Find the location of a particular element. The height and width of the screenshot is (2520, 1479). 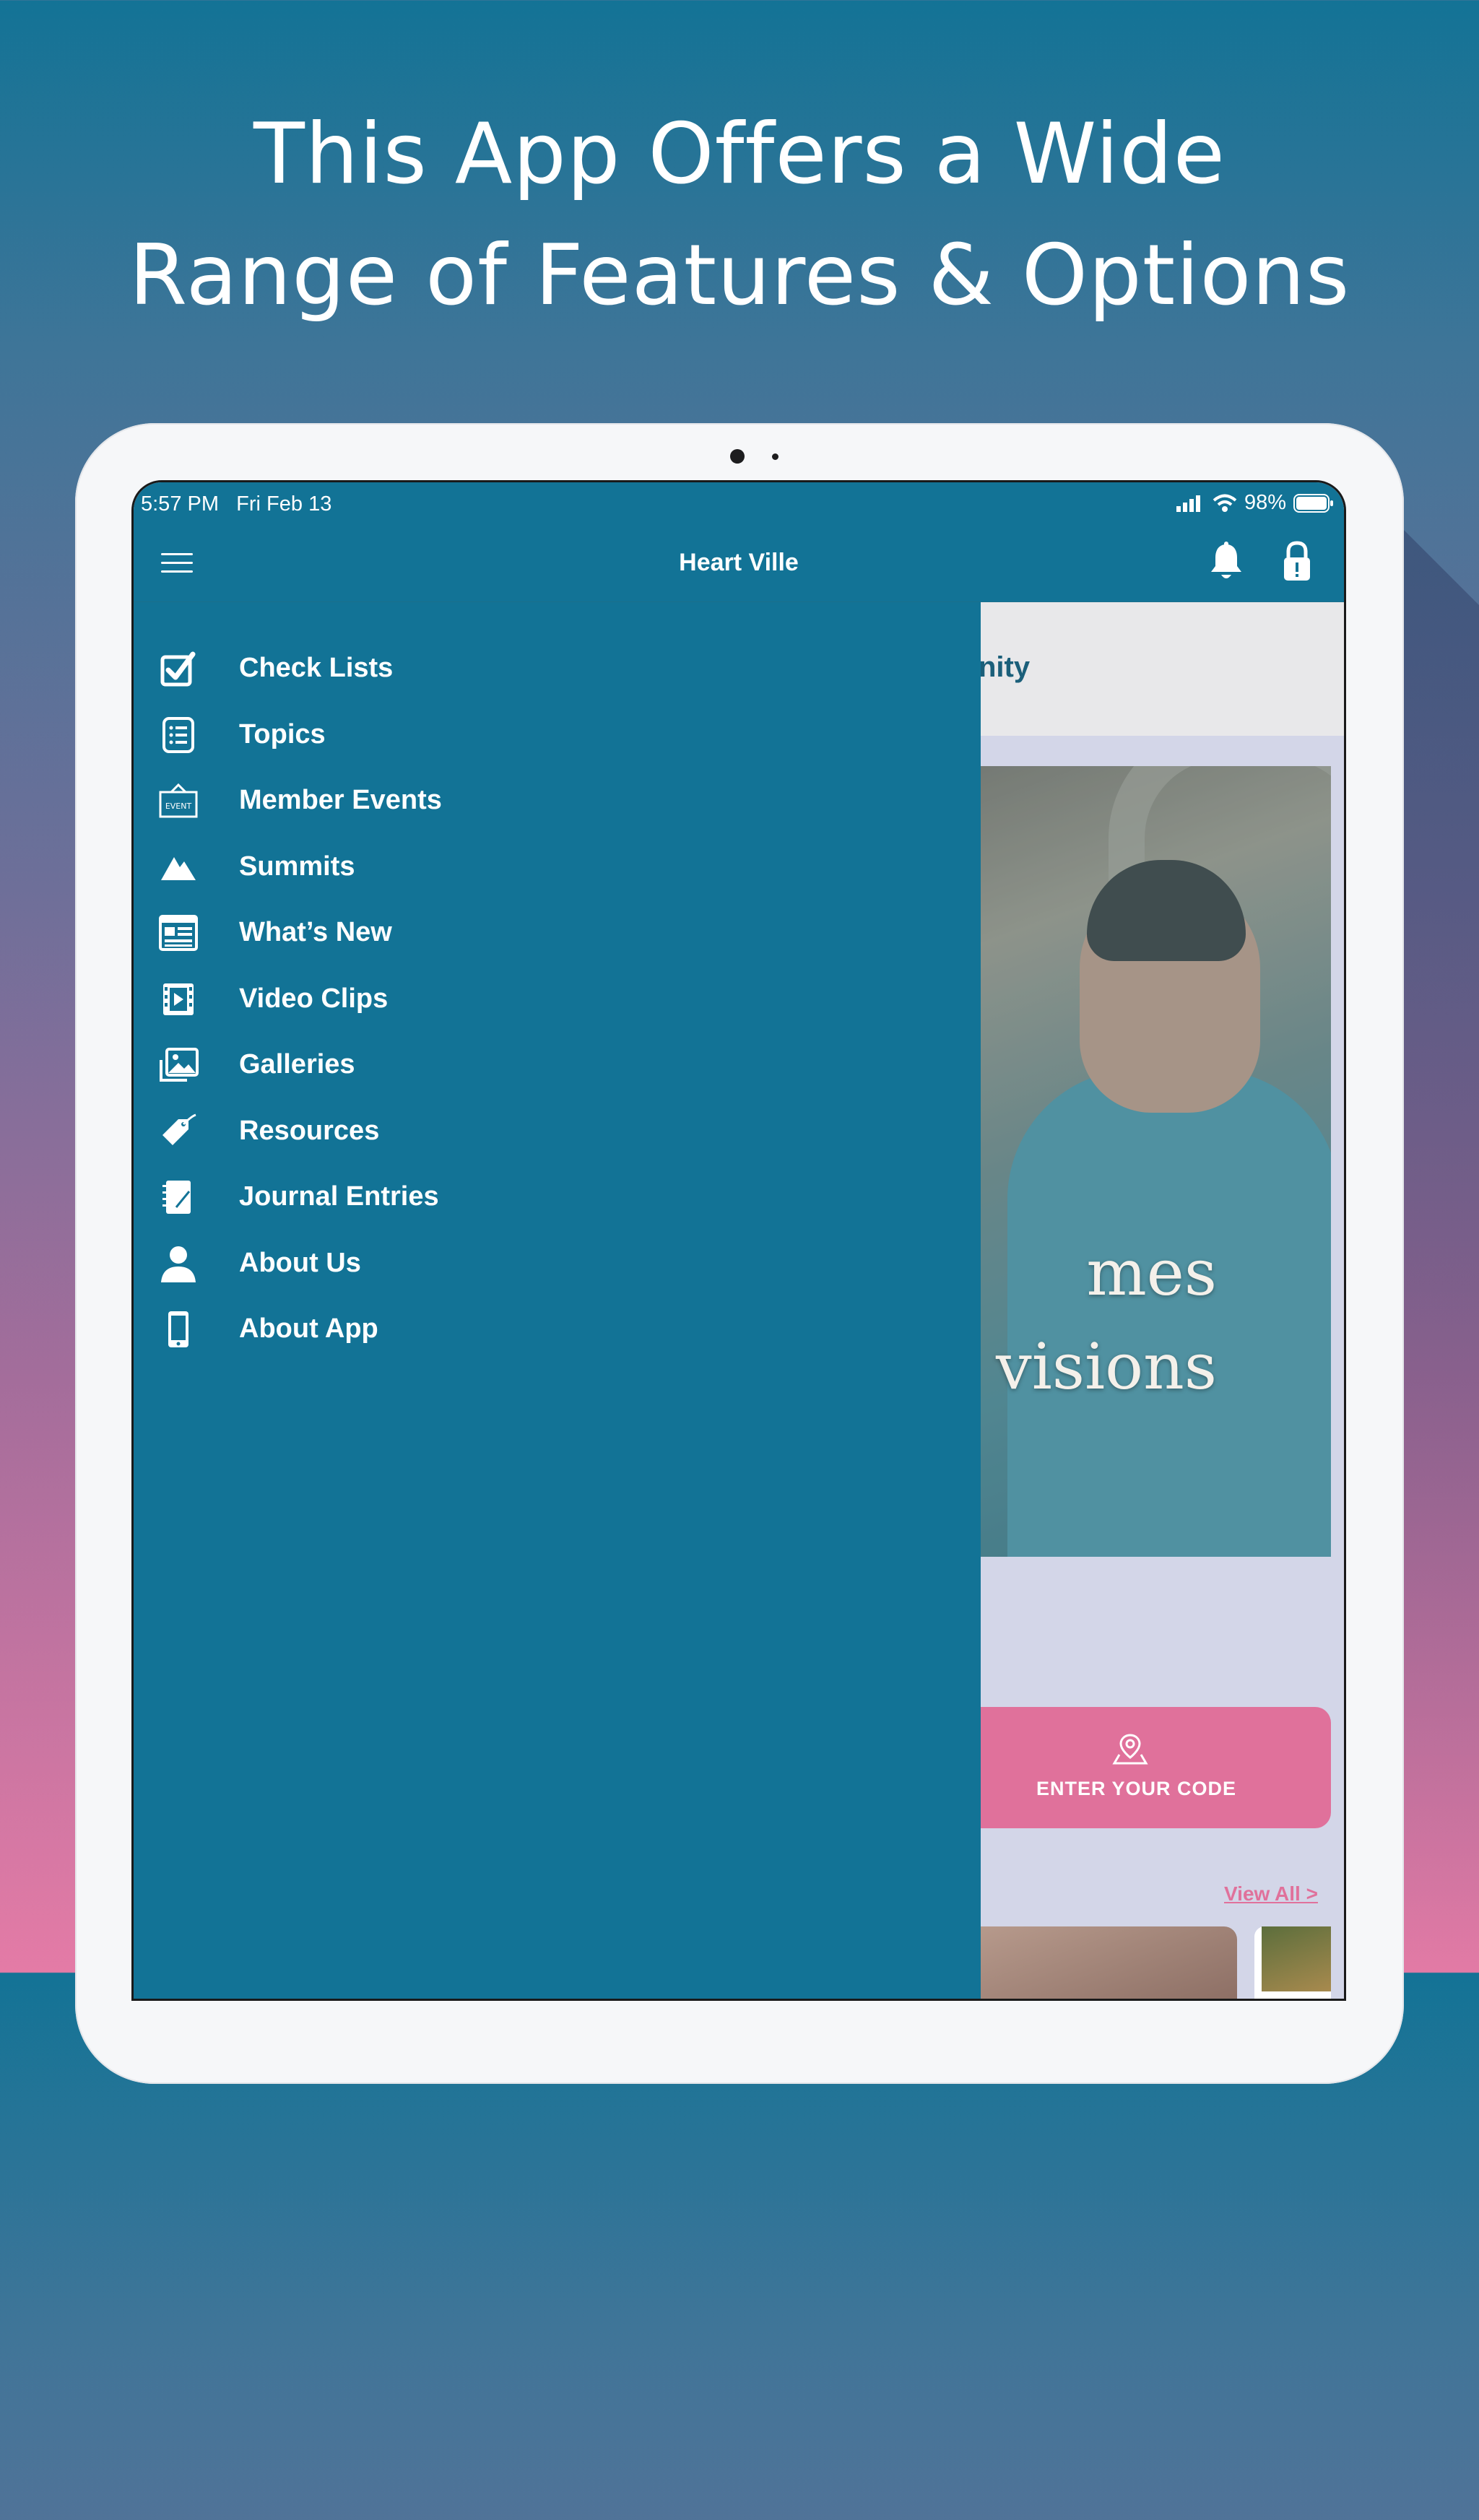

status-bar: 5:57 PM Fri Feb 13 98% is located at coordinates (739, 504).